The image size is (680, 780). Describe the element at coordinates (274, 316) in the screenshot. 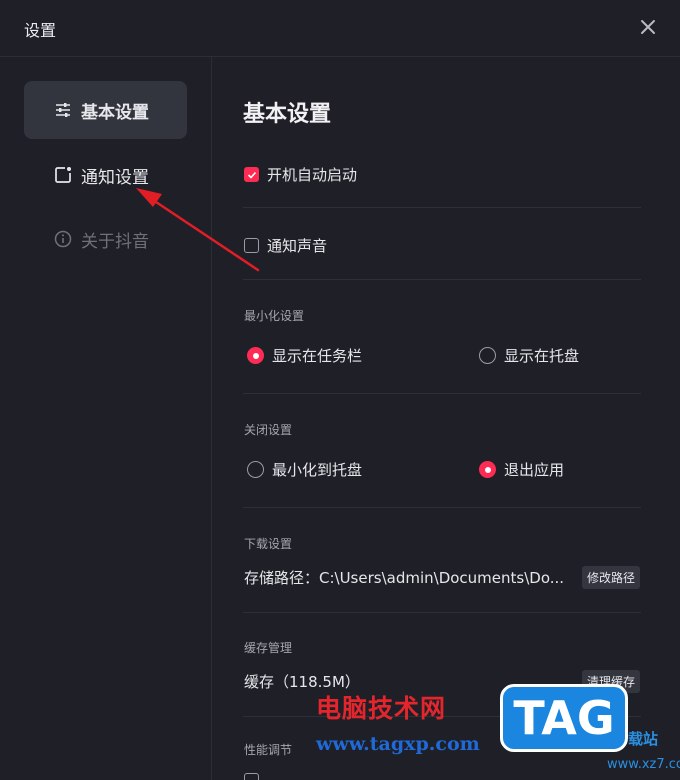

I see `minimize-settings-label: 最小化设置` at that location.